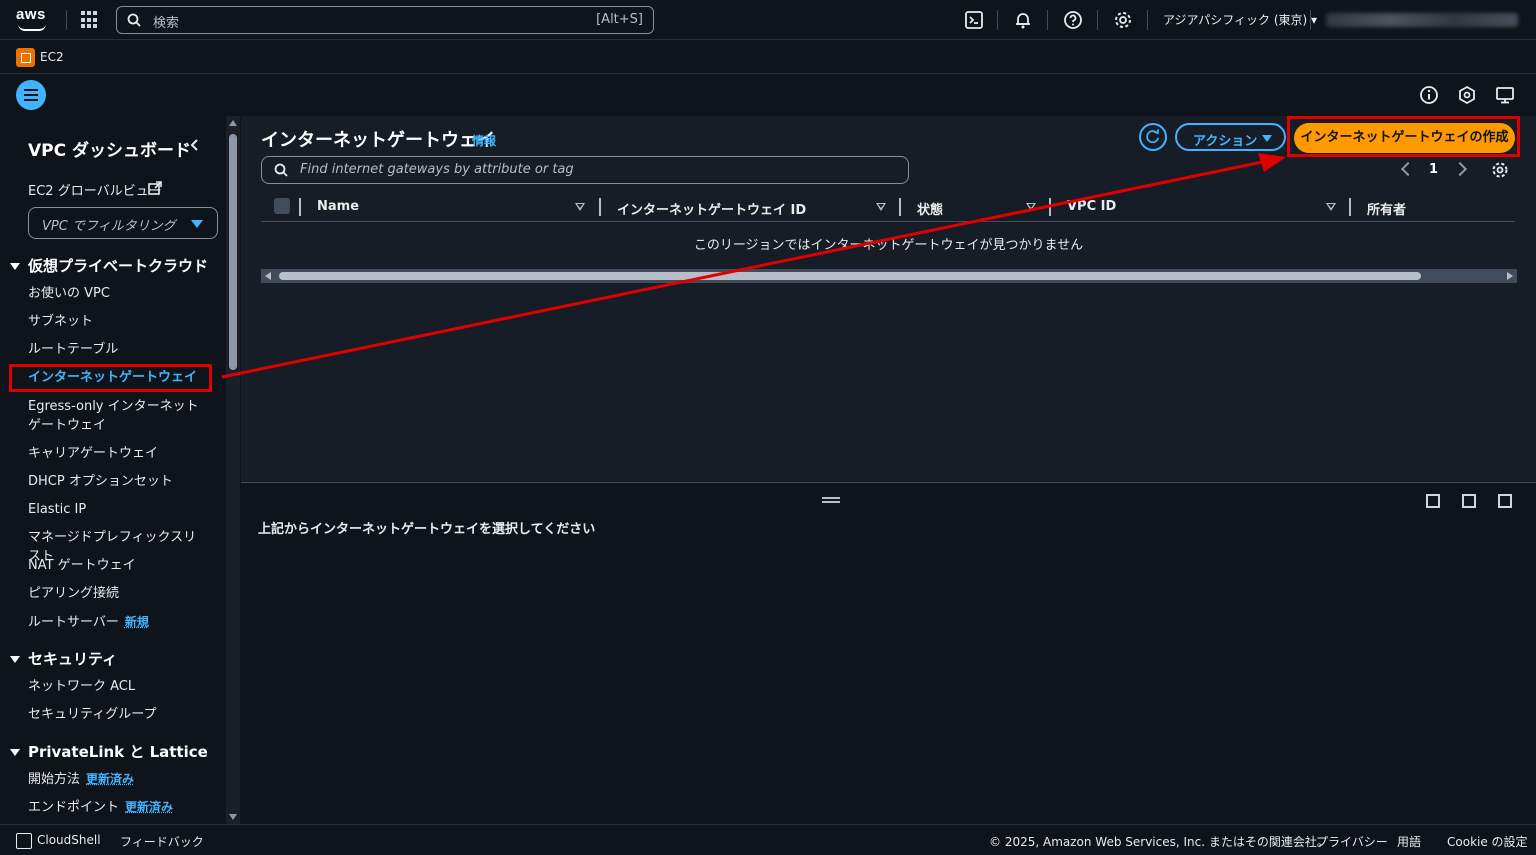 The image size is (1536, 855). Describe the element at coordinates (1230, 137) in the screenshot. I see `actions-button: アクション` at that location.